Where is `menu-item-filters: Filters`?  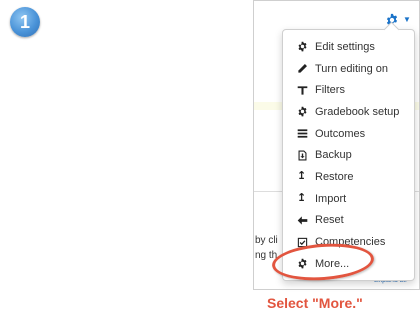
menu-item-filters: Filters is located at coordinates (348, 90).